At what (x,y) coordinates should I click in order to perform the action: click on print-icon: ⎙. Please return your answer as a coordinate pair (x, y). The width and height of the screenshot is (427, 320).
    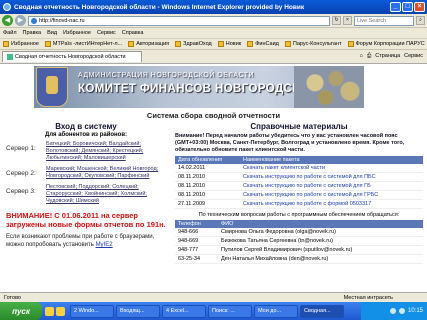
    Looking at the image, I should click on (369, 56).